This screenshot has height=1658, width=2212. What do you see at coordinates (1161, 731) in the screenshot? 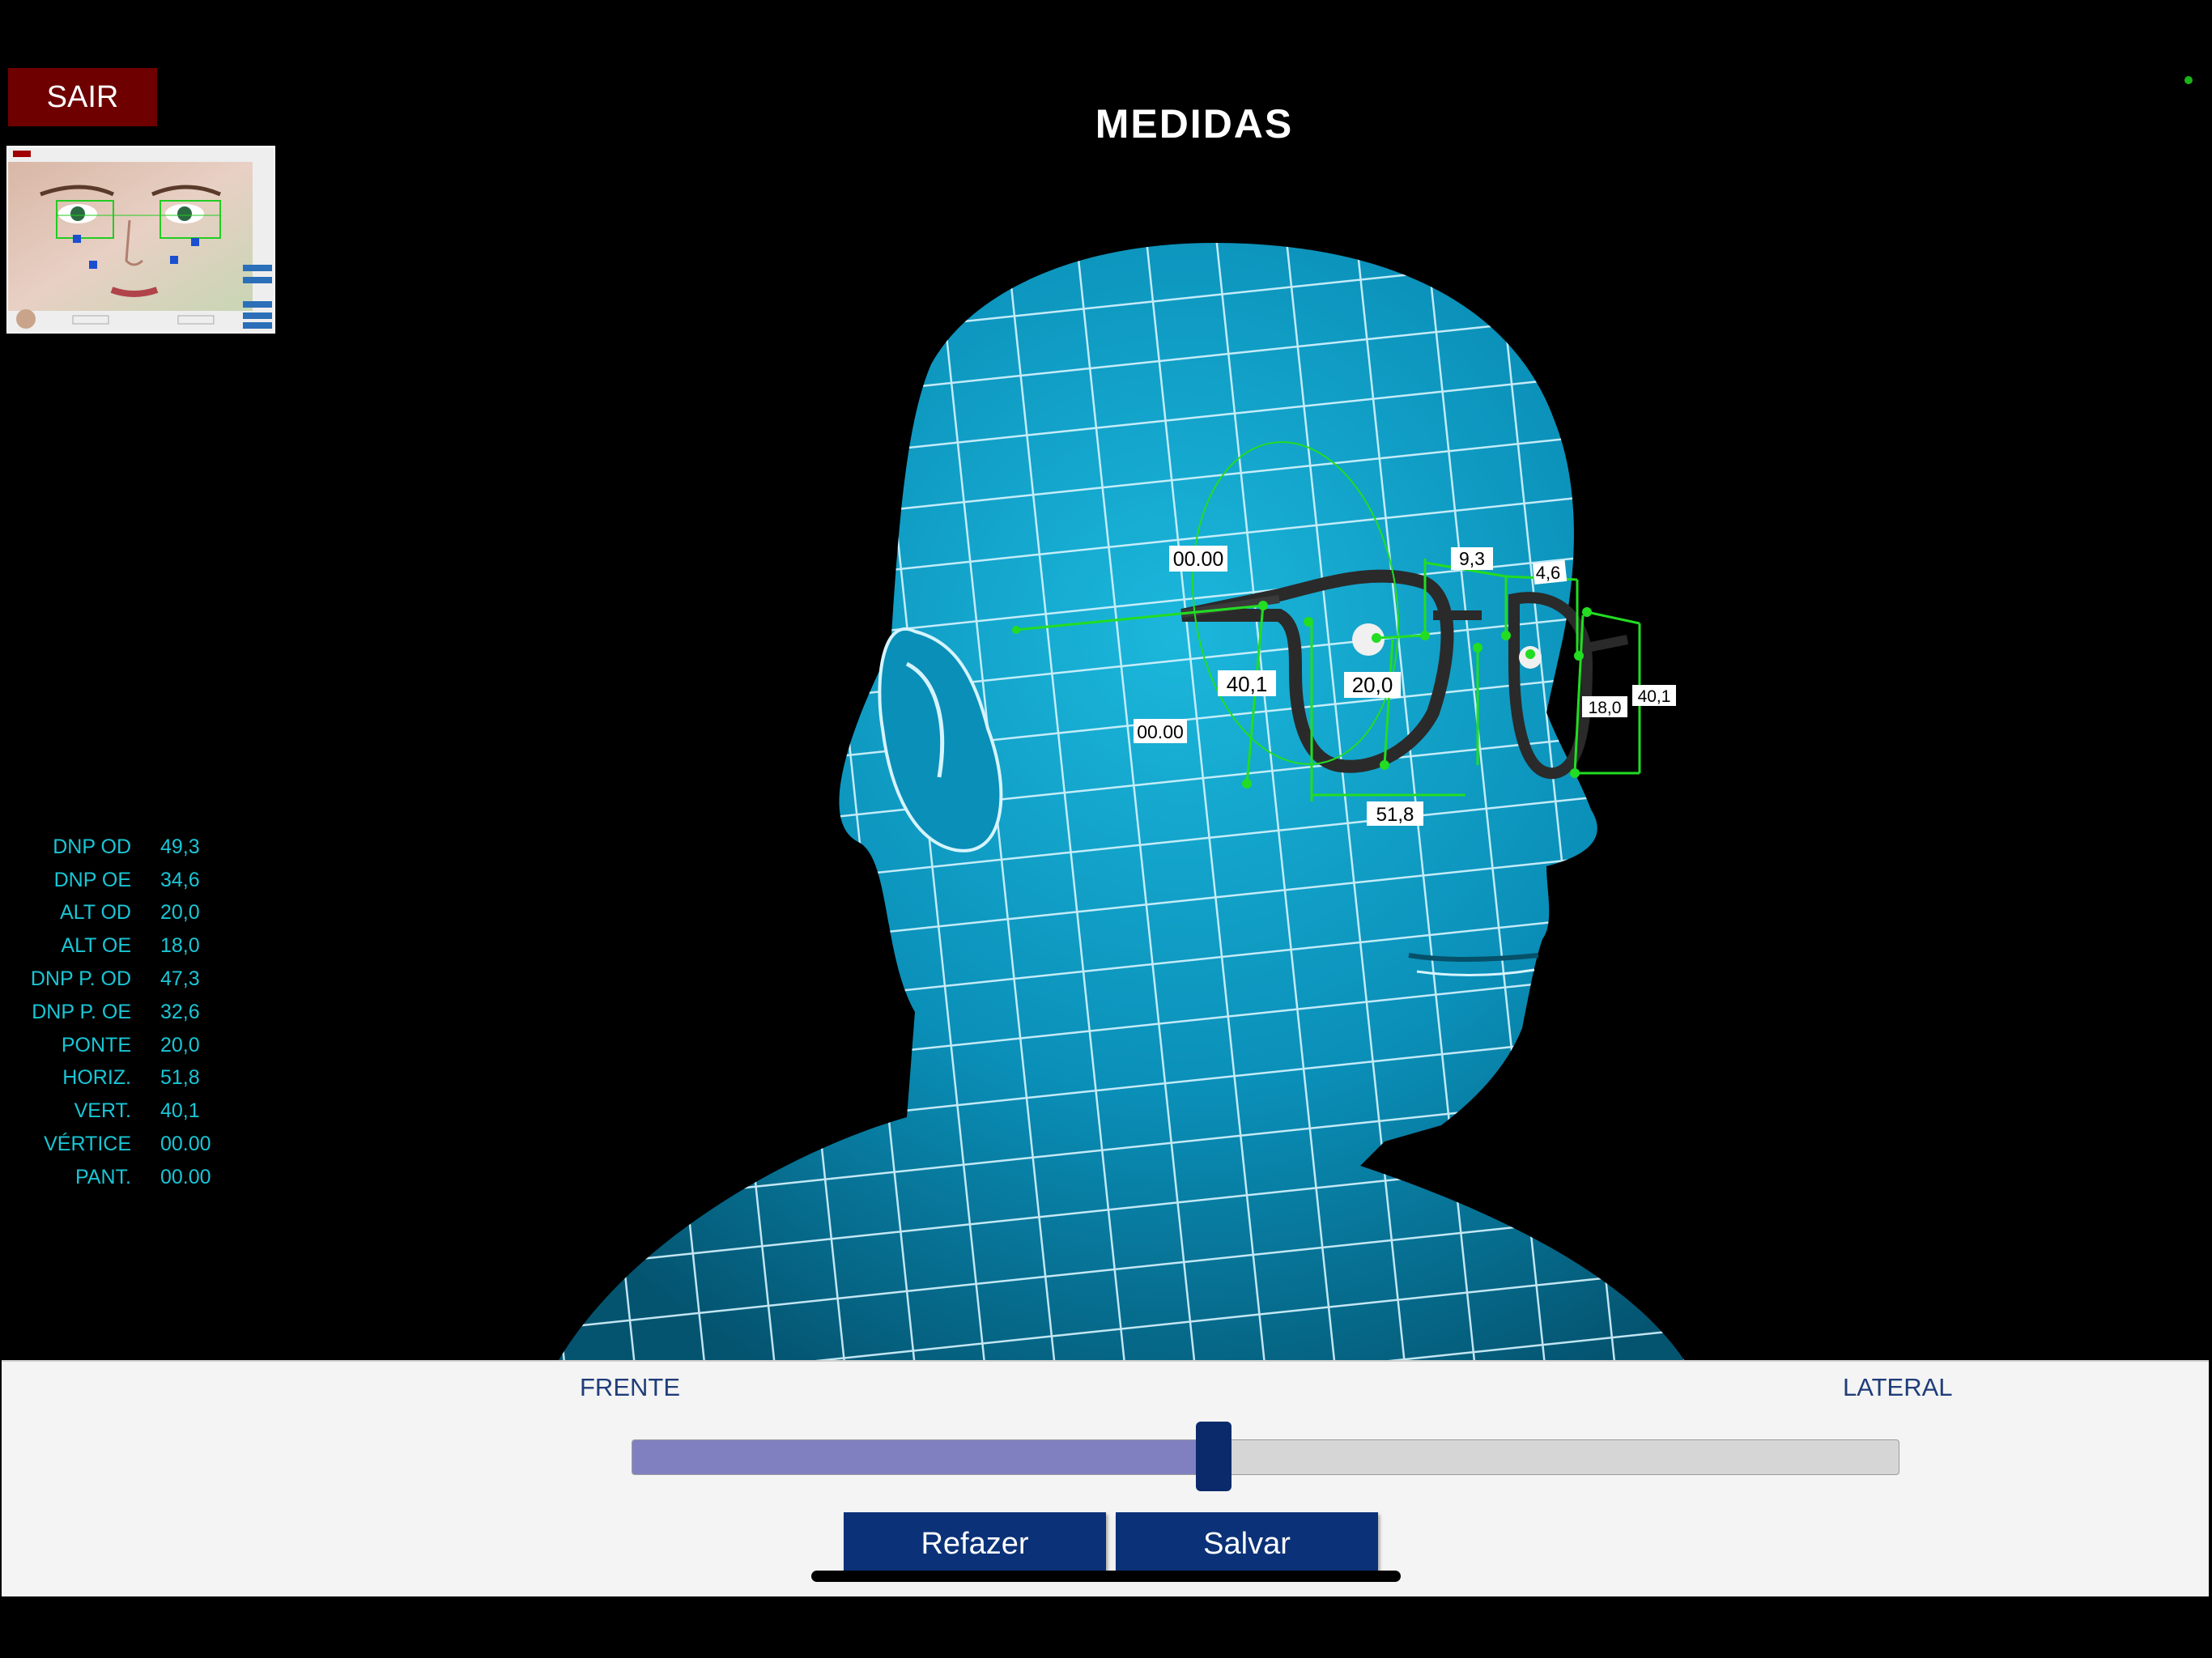
I see `label-pant: 00.00` at bounding box center [1161, 731].